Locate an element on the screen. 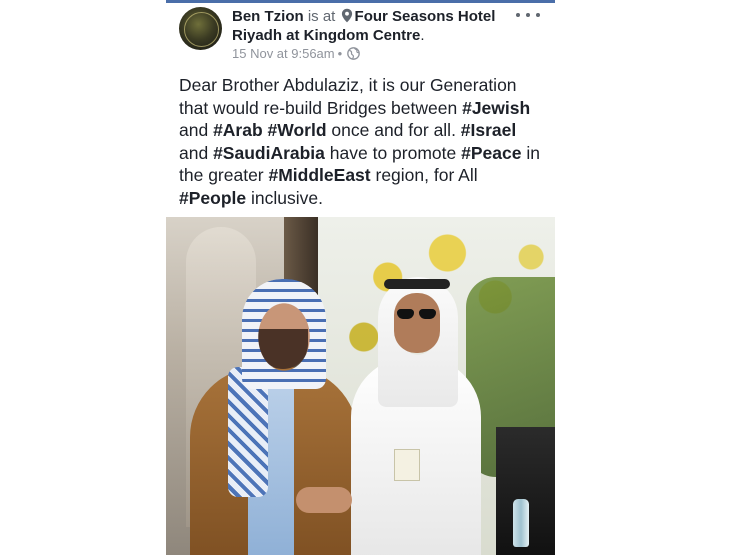 This screenshot has height=555, width=740. post-meta: 15 Nov at 9:56am • is located at coordinates (296, 55).